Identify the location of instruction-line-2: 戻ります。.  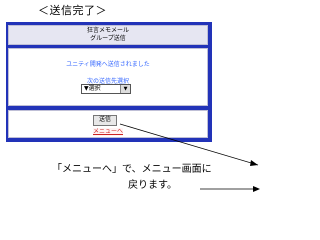
(152, 185).